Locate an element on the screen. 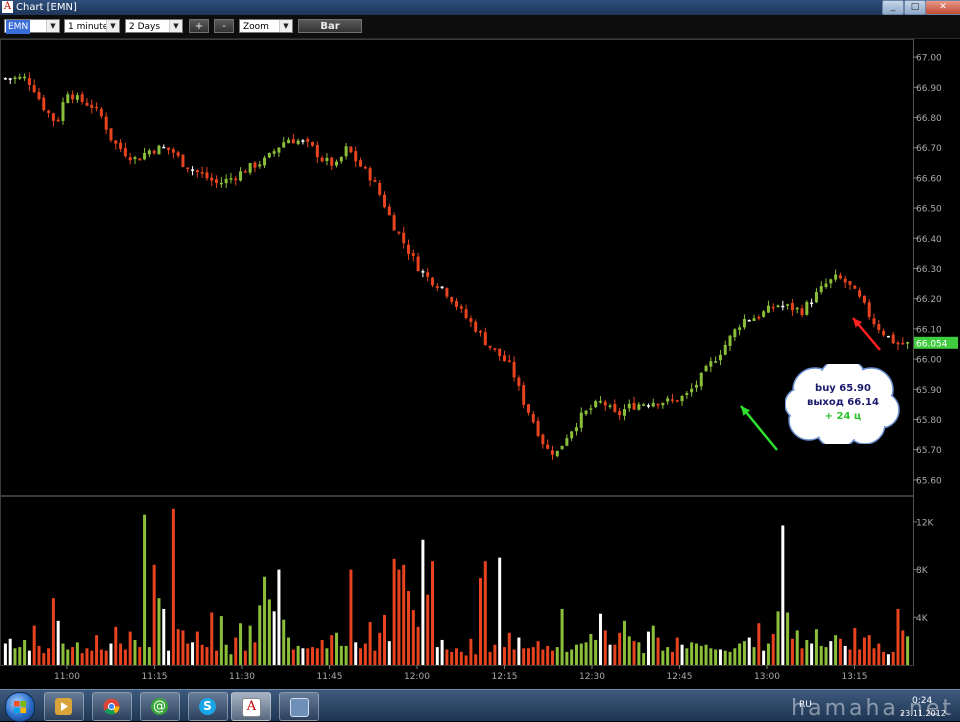  taskbar-media-player is located at coordinates (64, 706).